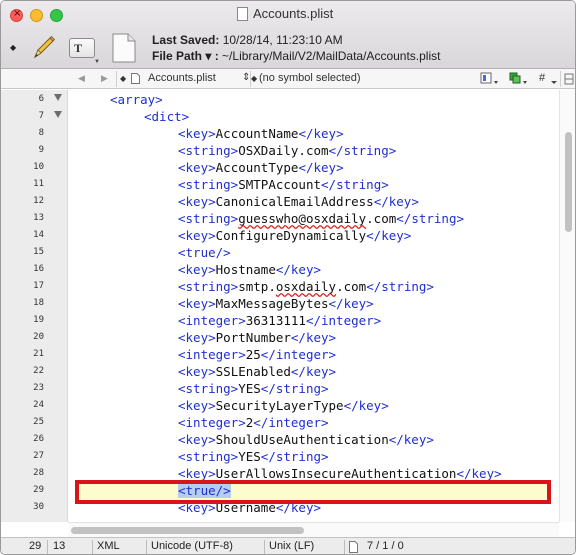  What do you see at coordinates (313, 167) in the screenshot?
I see `code-line: <key>AccountType</key>` at bounding box center [313, 167].